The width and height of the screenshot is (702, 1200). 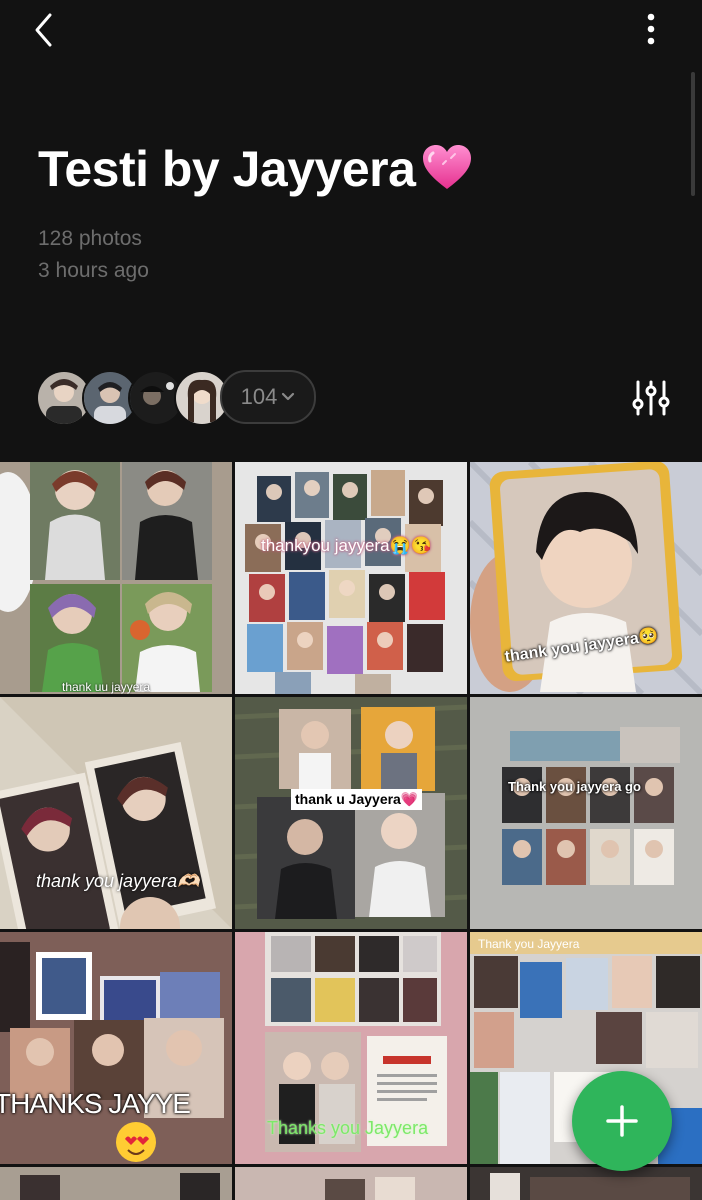 I want to click on more-vertical-icon, so click(x=651, y=29).